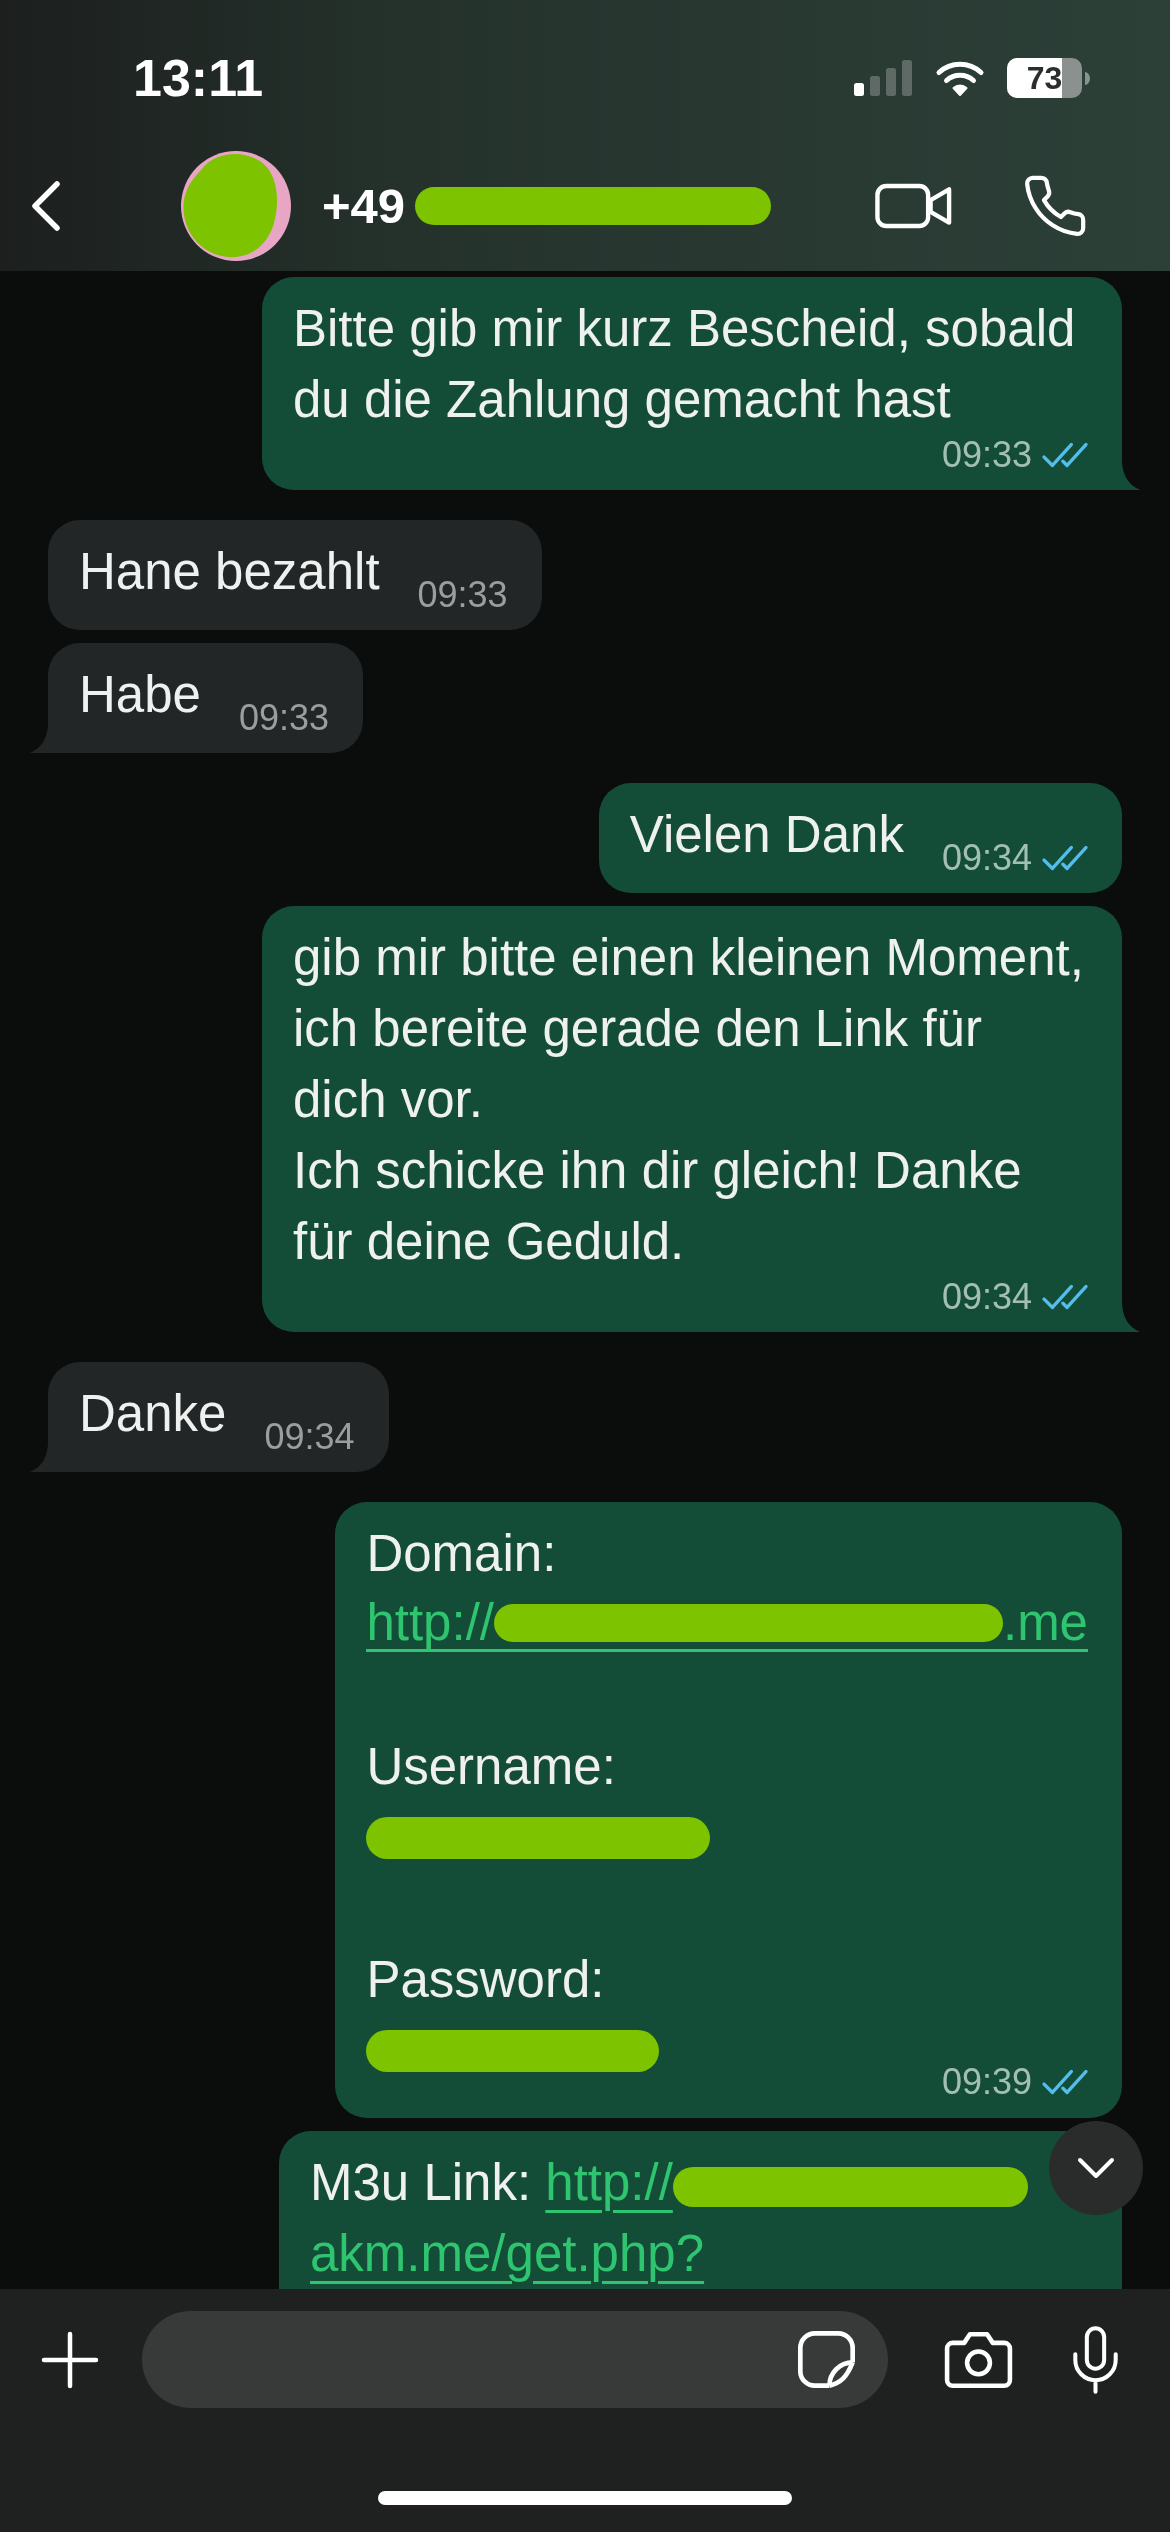  Describe the element at coordinates (46, 206) in the screenshot. I see `back-icon` at that location.